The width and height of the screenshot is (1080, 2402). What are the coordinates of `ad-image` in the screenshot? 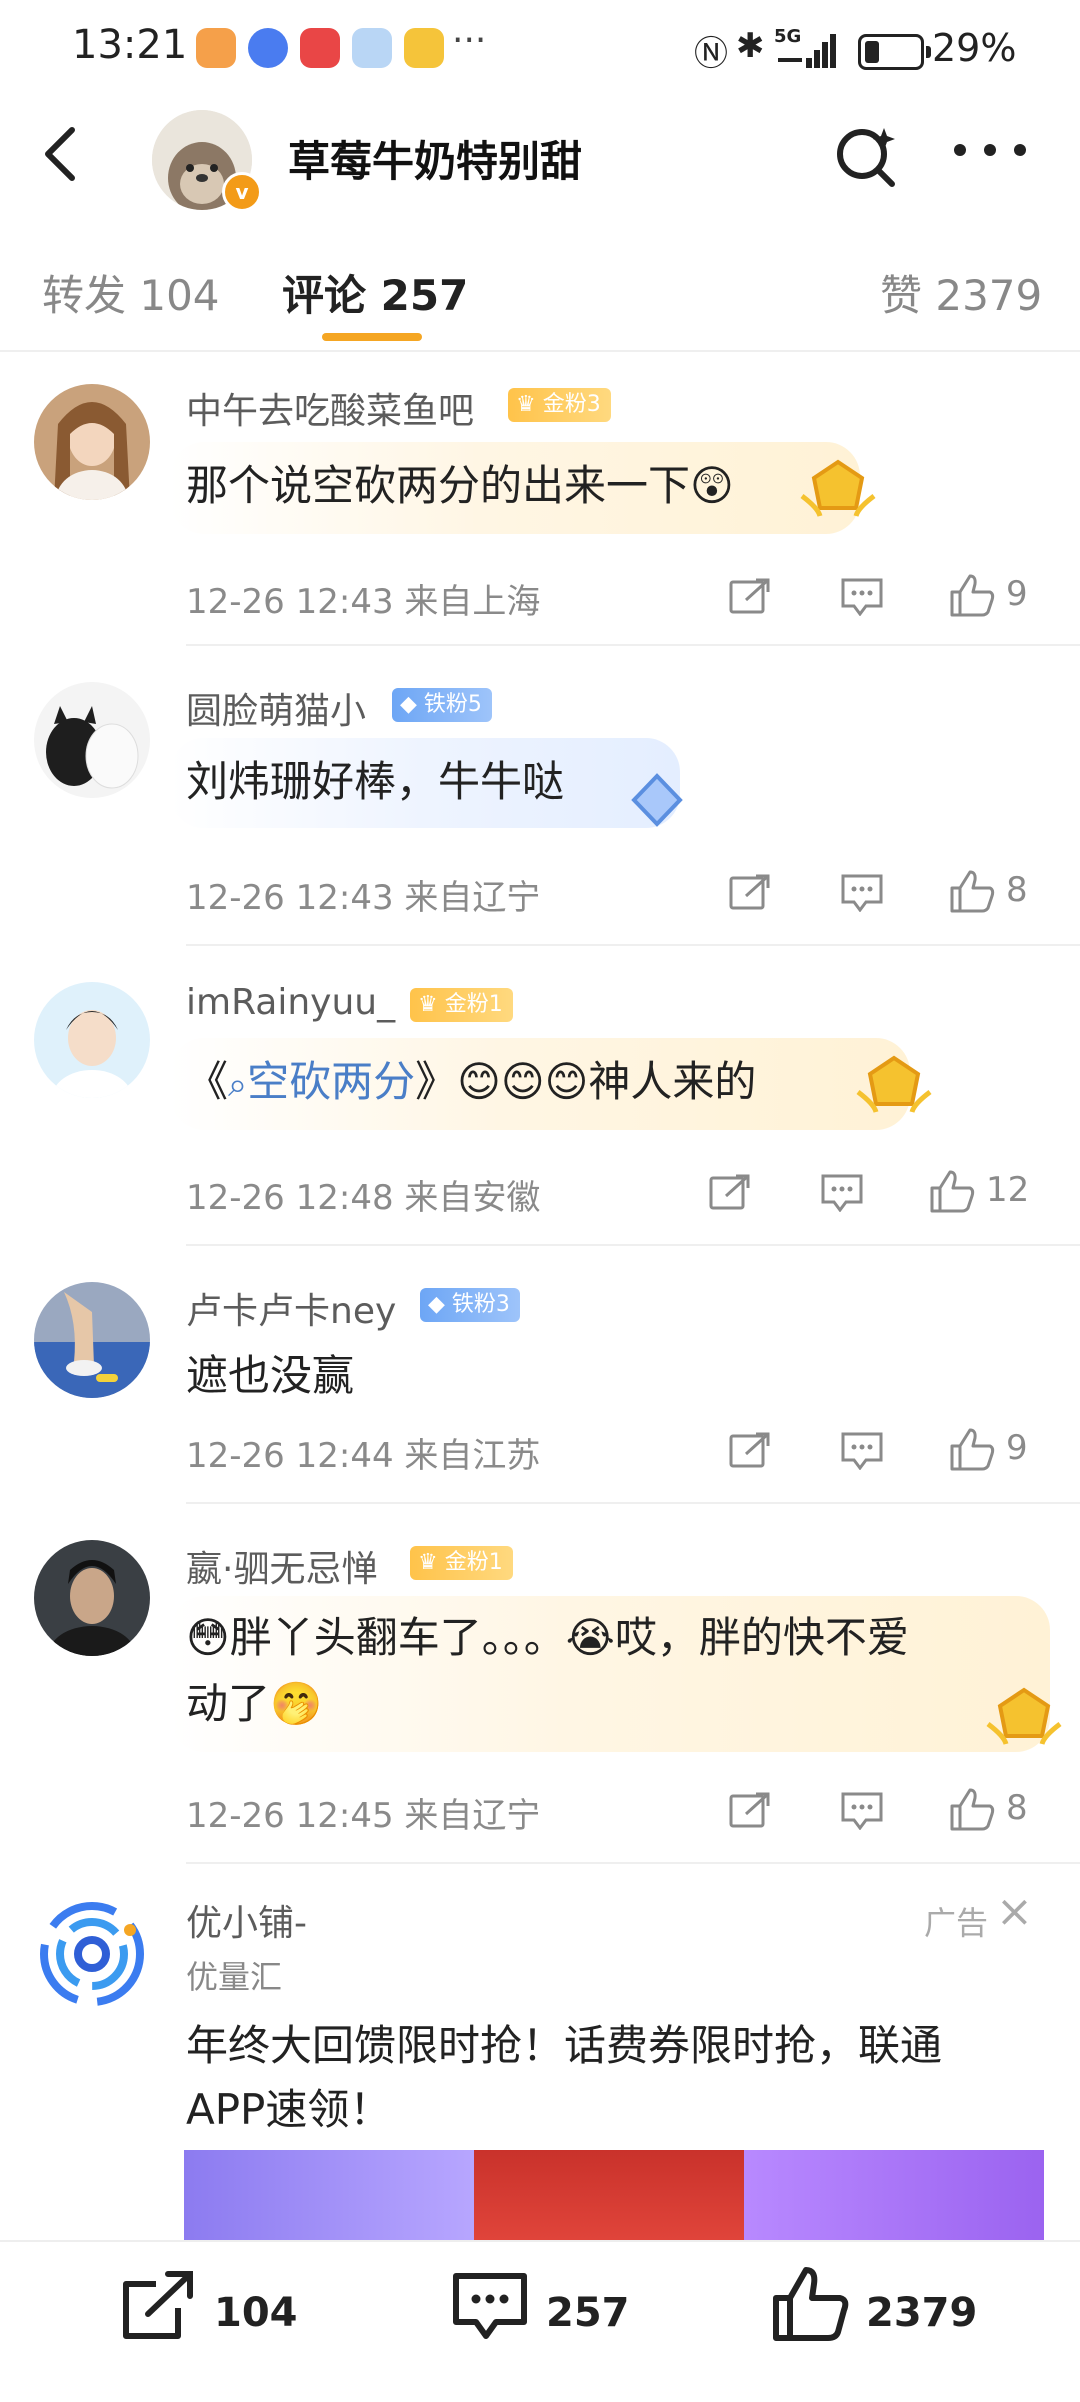 It's located at (614, 2195).